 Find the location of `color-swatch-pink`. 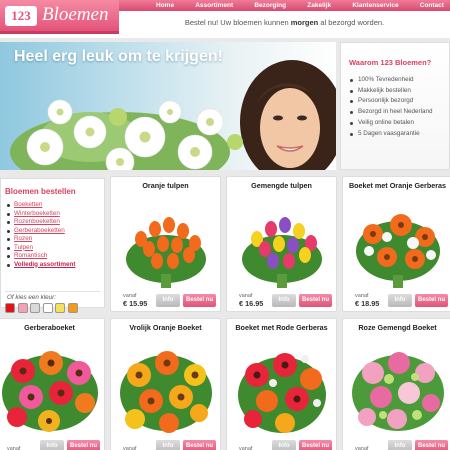

color-swatch-pink is located at coordinates (22, 308).